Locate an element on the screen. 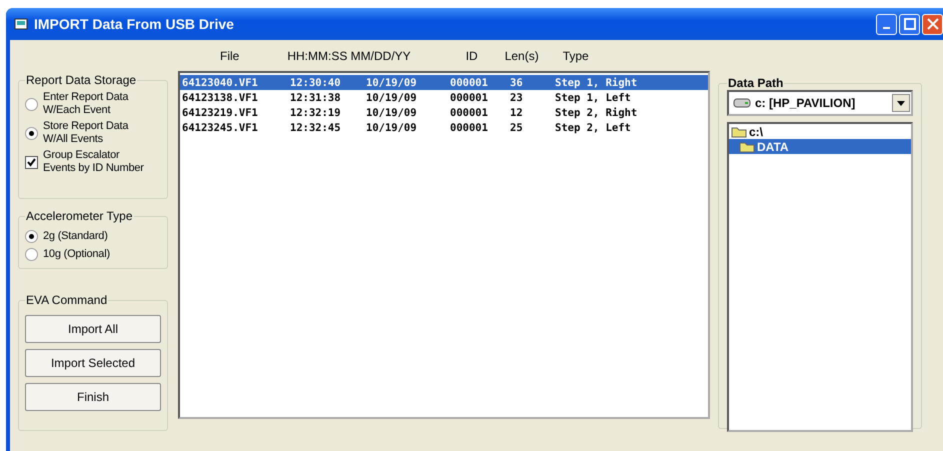 The height and width of the screenshot is (451, 943). list-cell-text: 12 is located at coordinates (517, 112).